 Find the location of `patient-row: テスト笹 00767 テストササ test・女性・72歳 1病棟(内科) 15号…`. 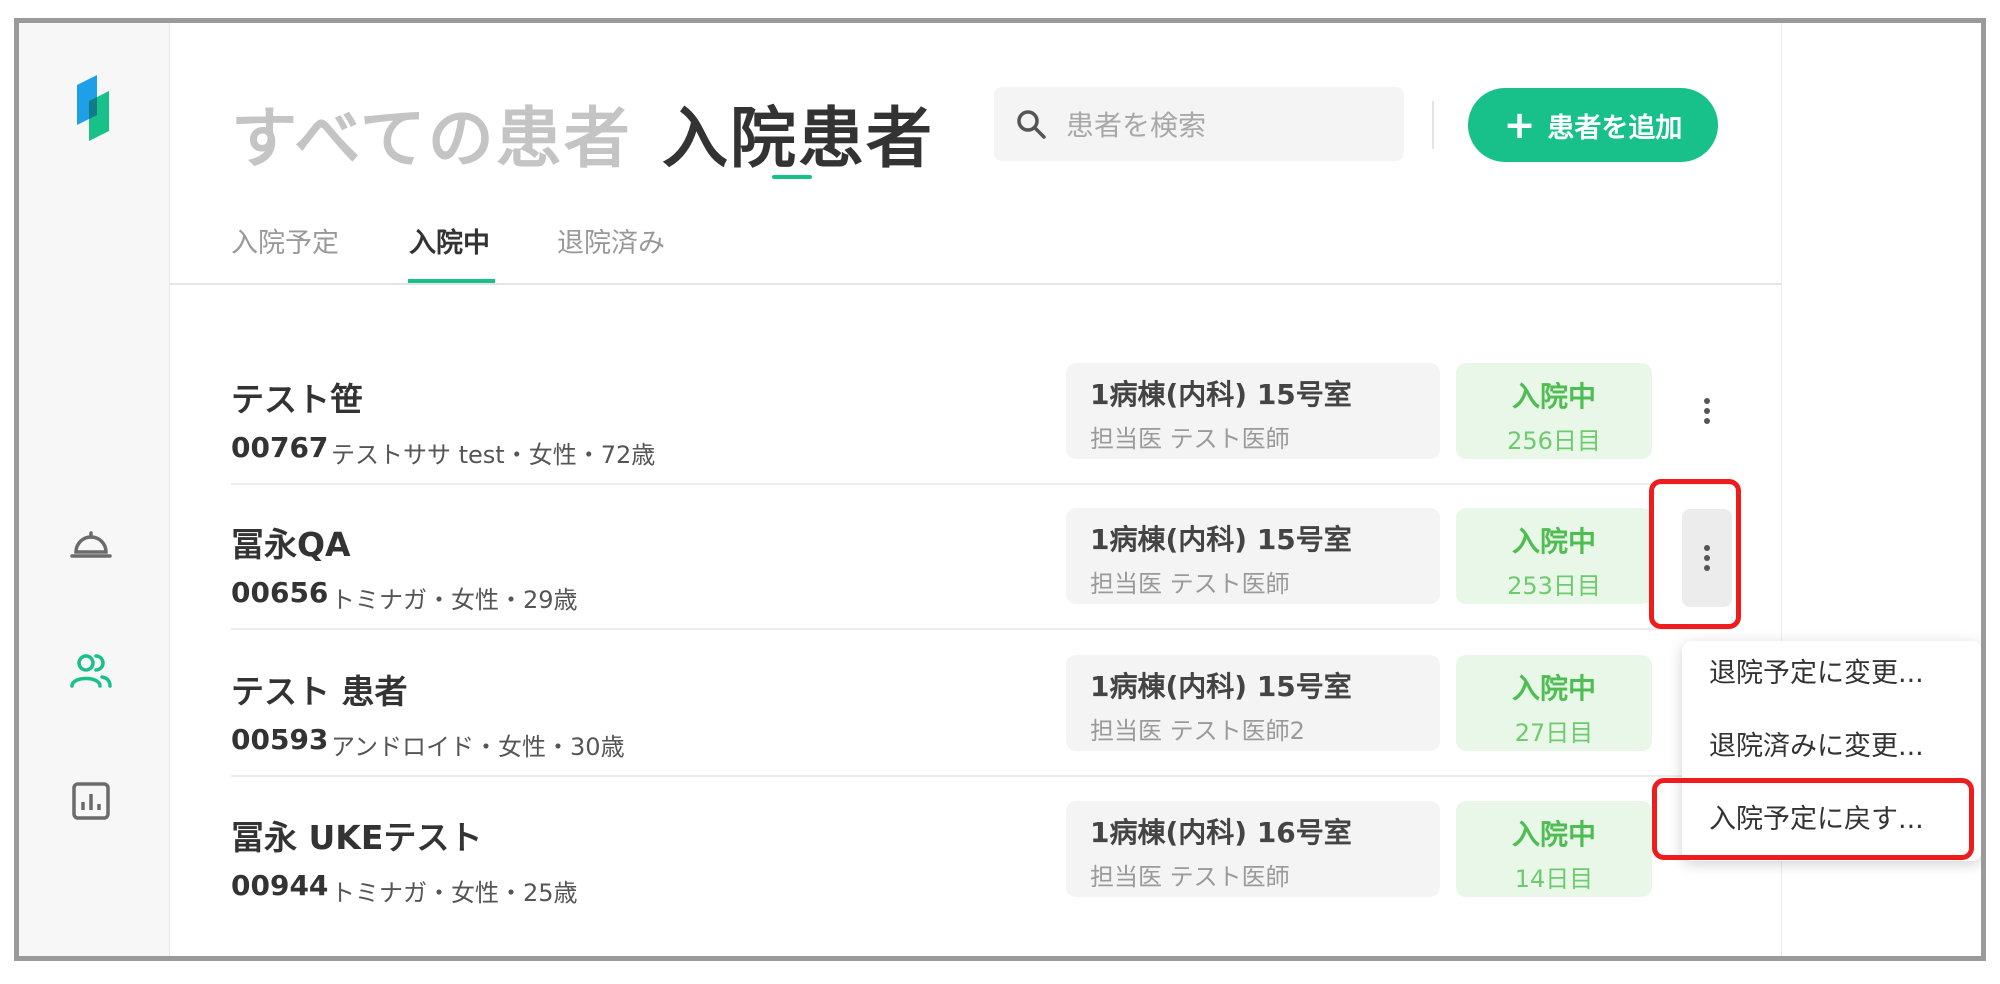

patient-row: テスト笹 00767 テストササ test・女性・72歳 1病棟(内科) 15号… is located at coordinates (981, 436).